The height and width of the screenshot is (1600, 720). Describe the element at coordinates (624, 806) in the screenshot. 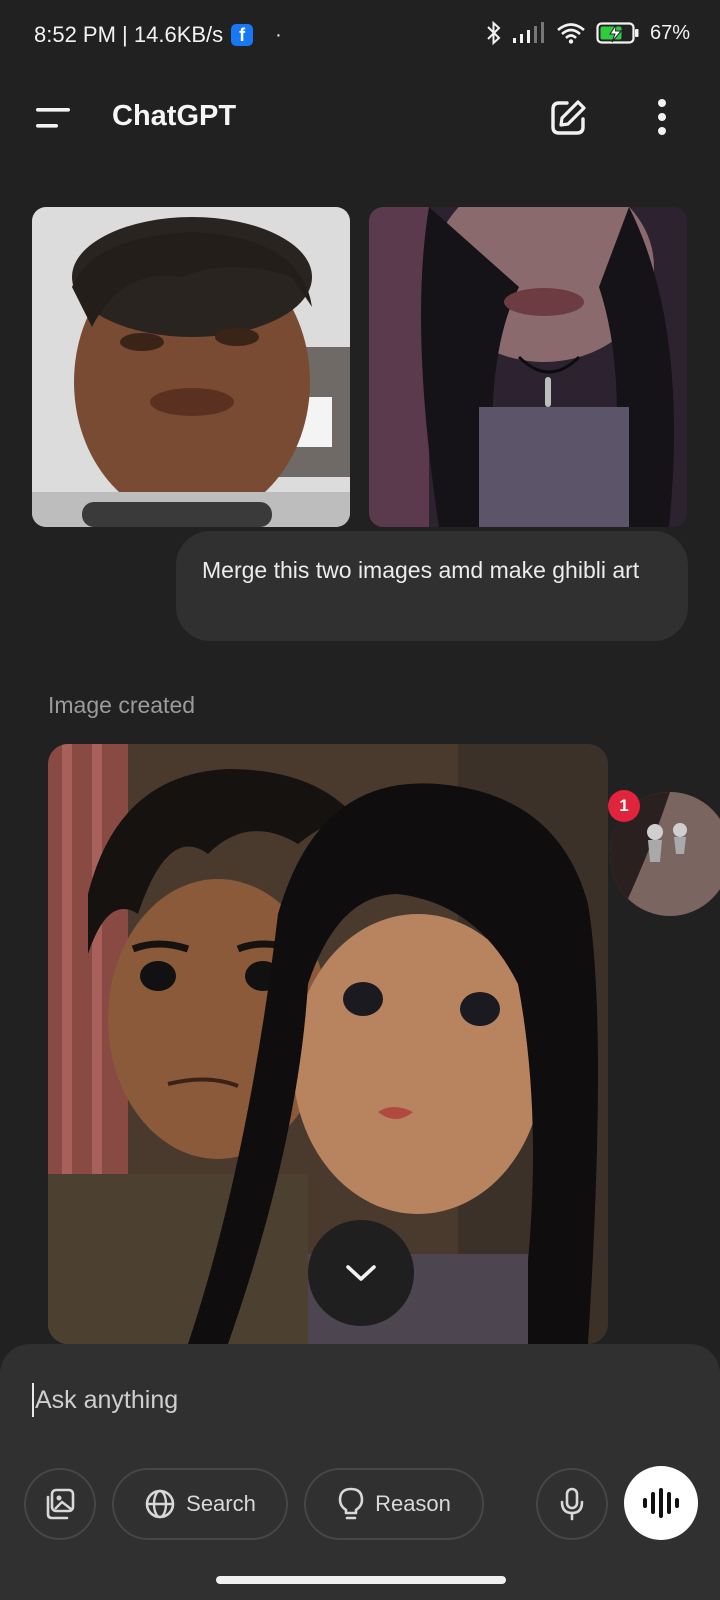

I see `notification-badge: 1` at that location.